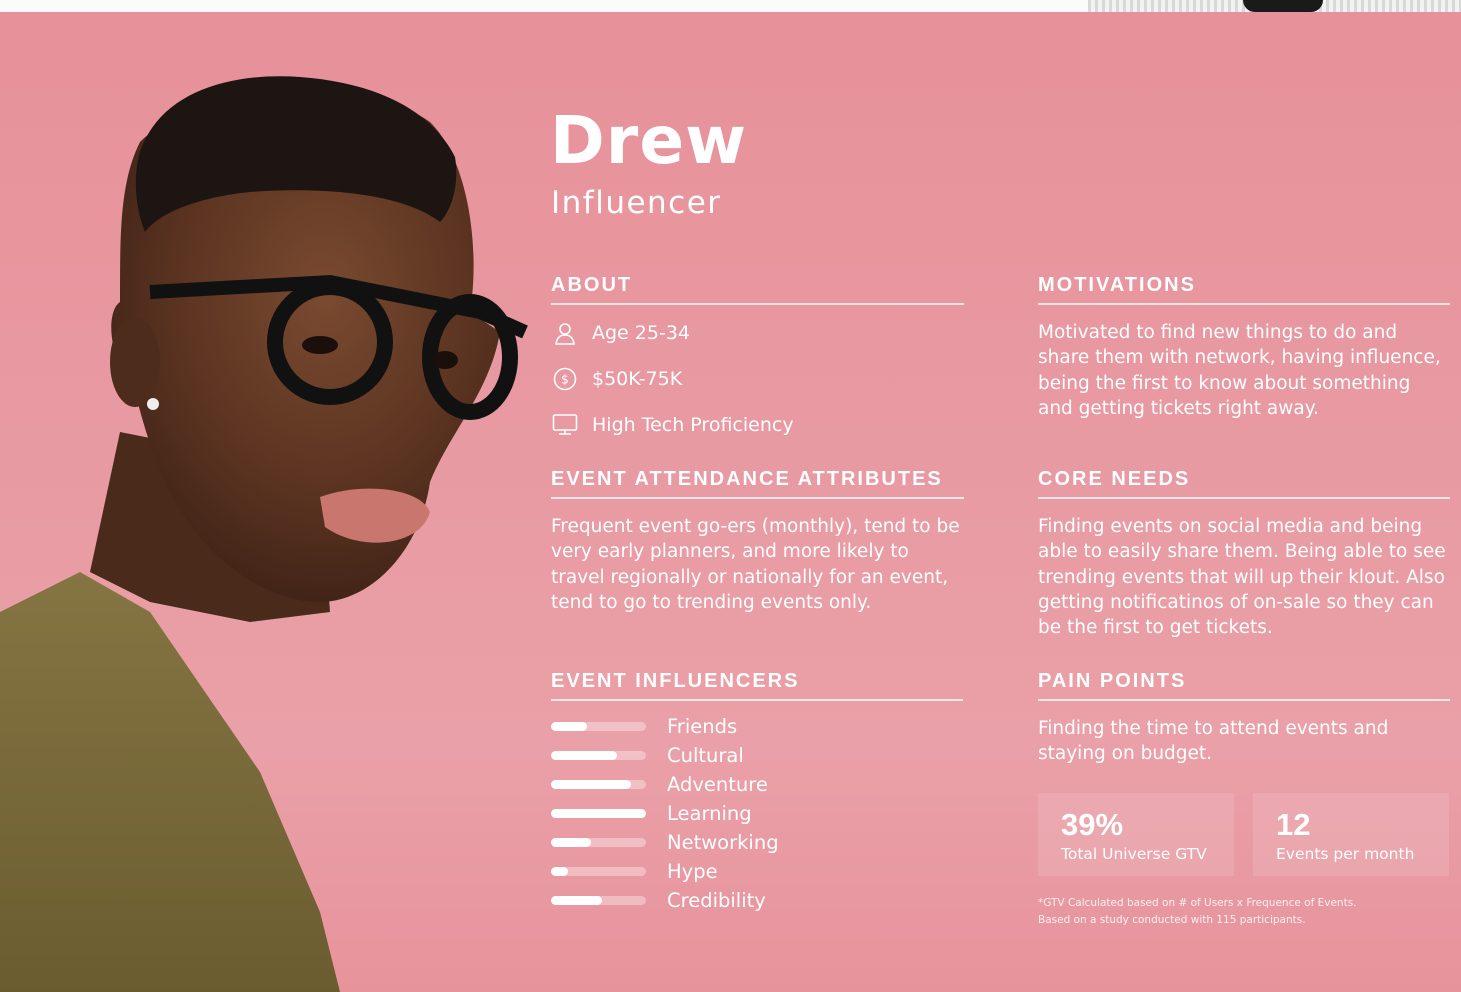 The height and width of the screenshot is (992, 1461). What do you see at coordinates (757, 290) in the screenshot?
I see `about-title: ABOUT` at bounding box center [757, 290].